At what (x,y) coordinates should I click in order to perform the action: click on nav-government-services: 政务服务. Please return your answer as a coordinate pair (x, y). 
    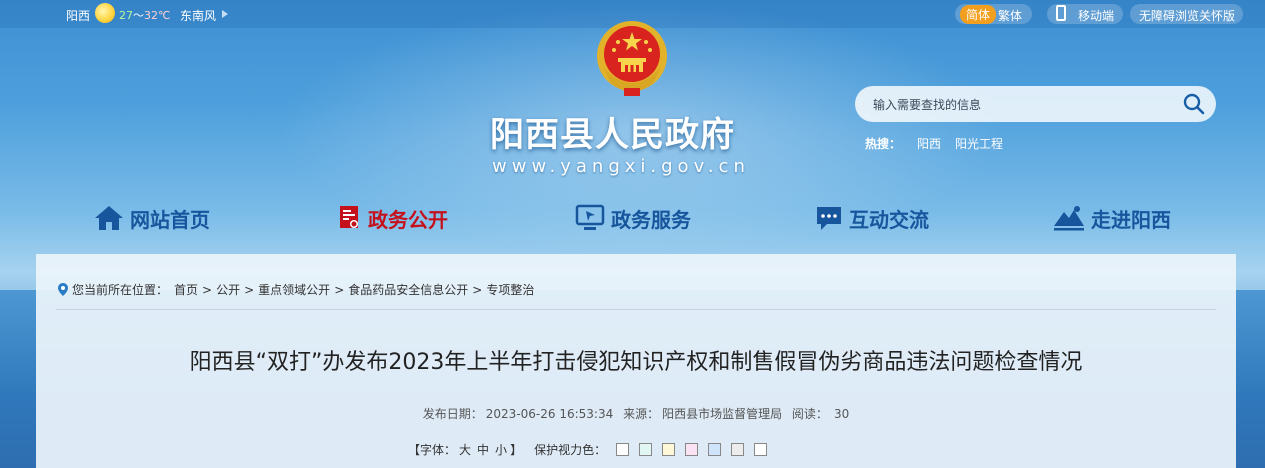
    Looking at the image, I should click on (633, 218).